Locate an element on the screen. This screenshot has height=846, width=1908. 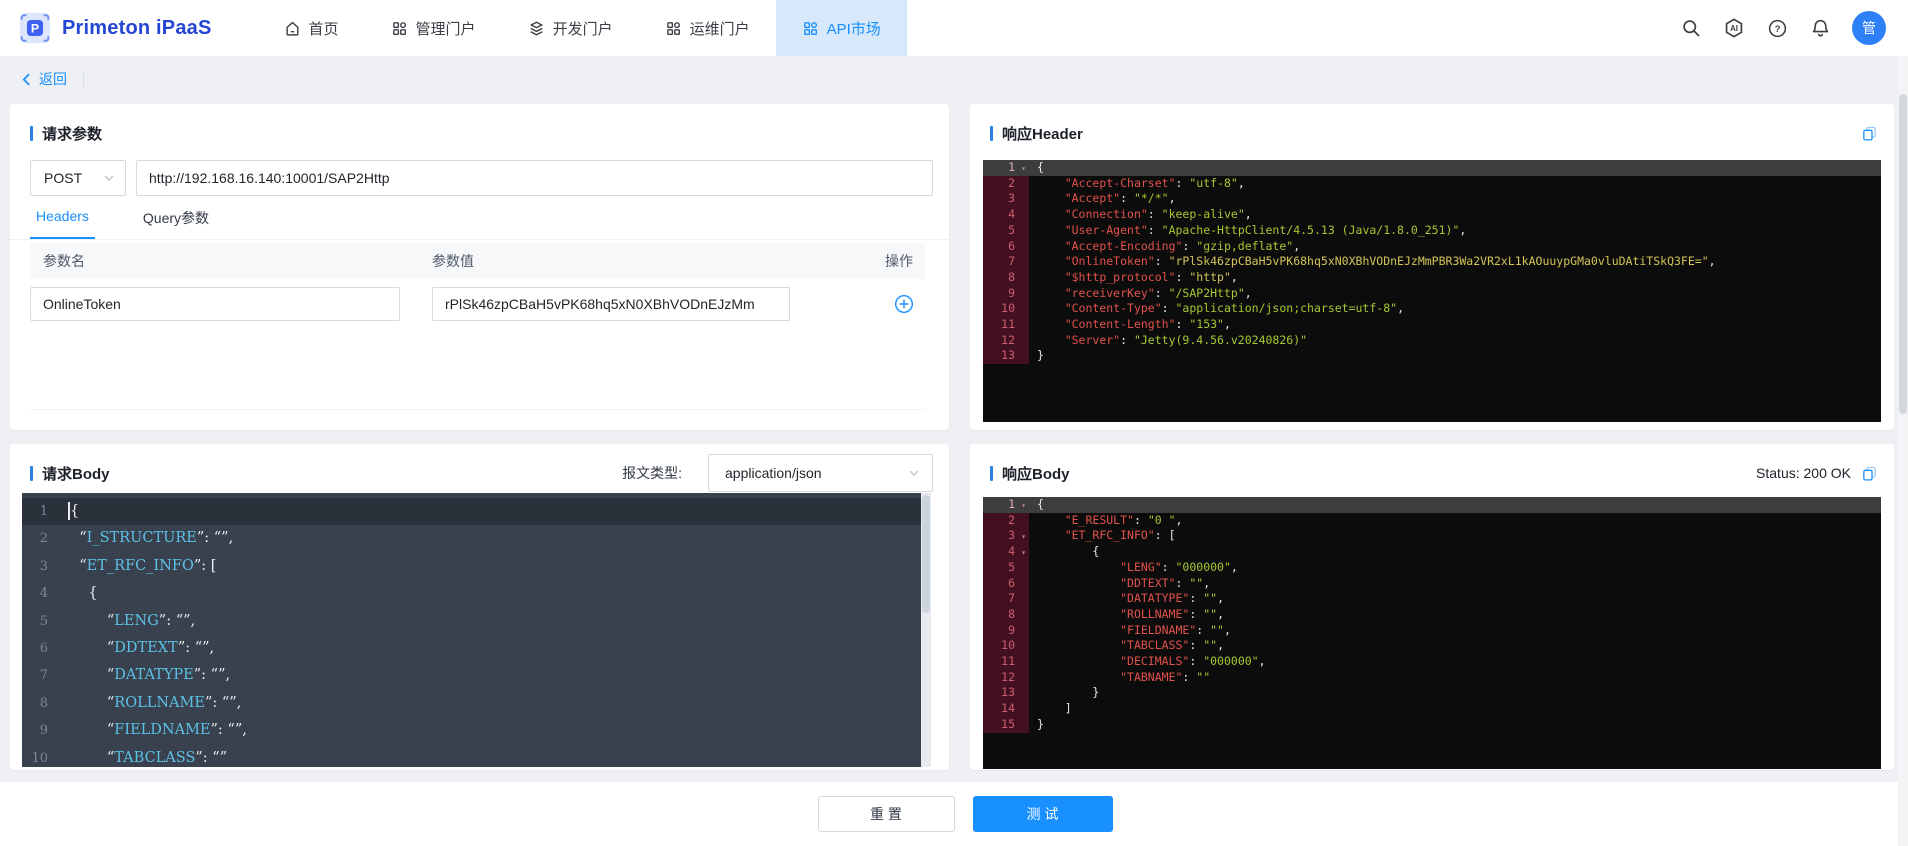
code-line-content: "TABNAME": "" is located at coordinates (1165, 676).